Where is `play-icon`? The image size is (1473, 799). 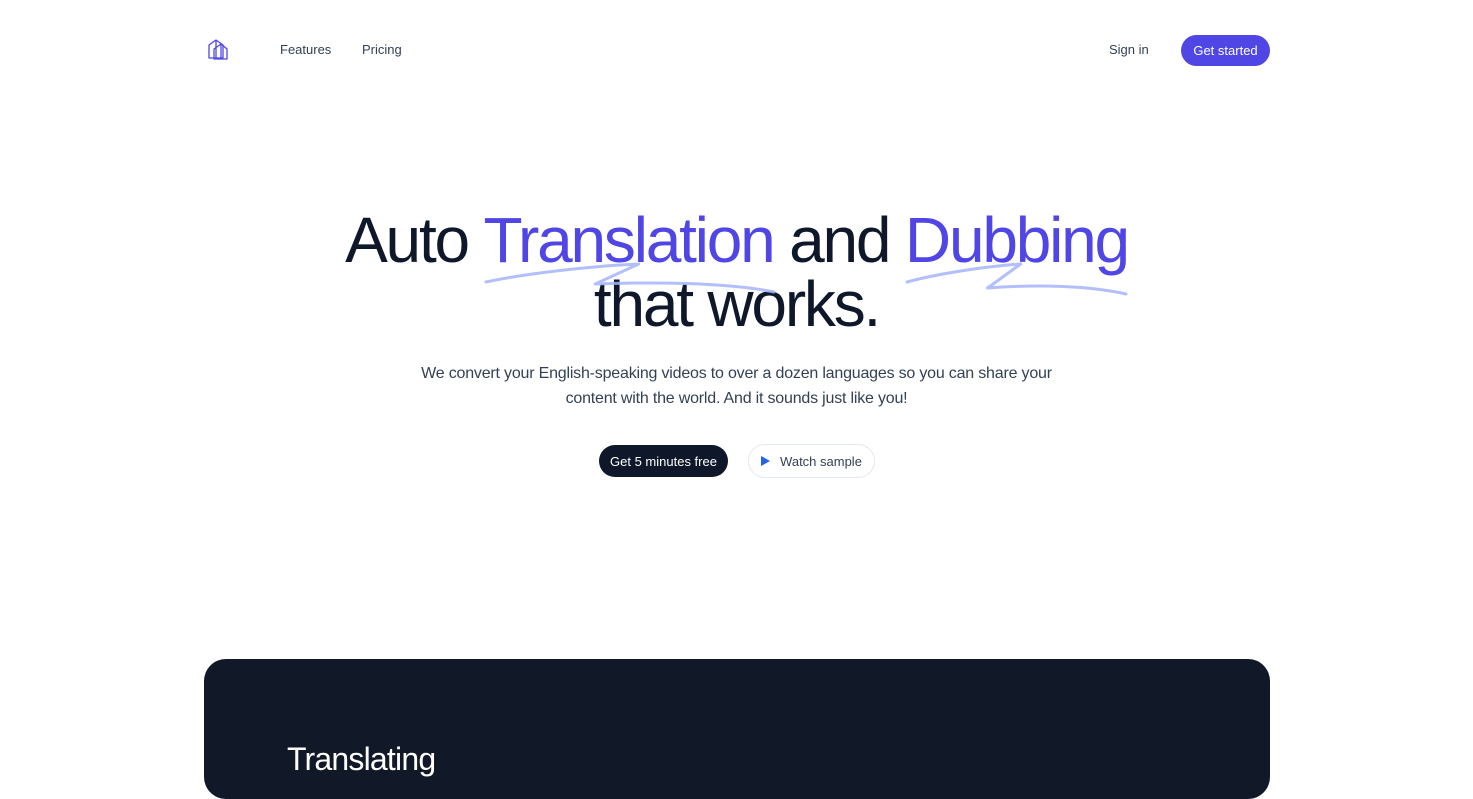
play-icon is located at coordinates (766, 461).